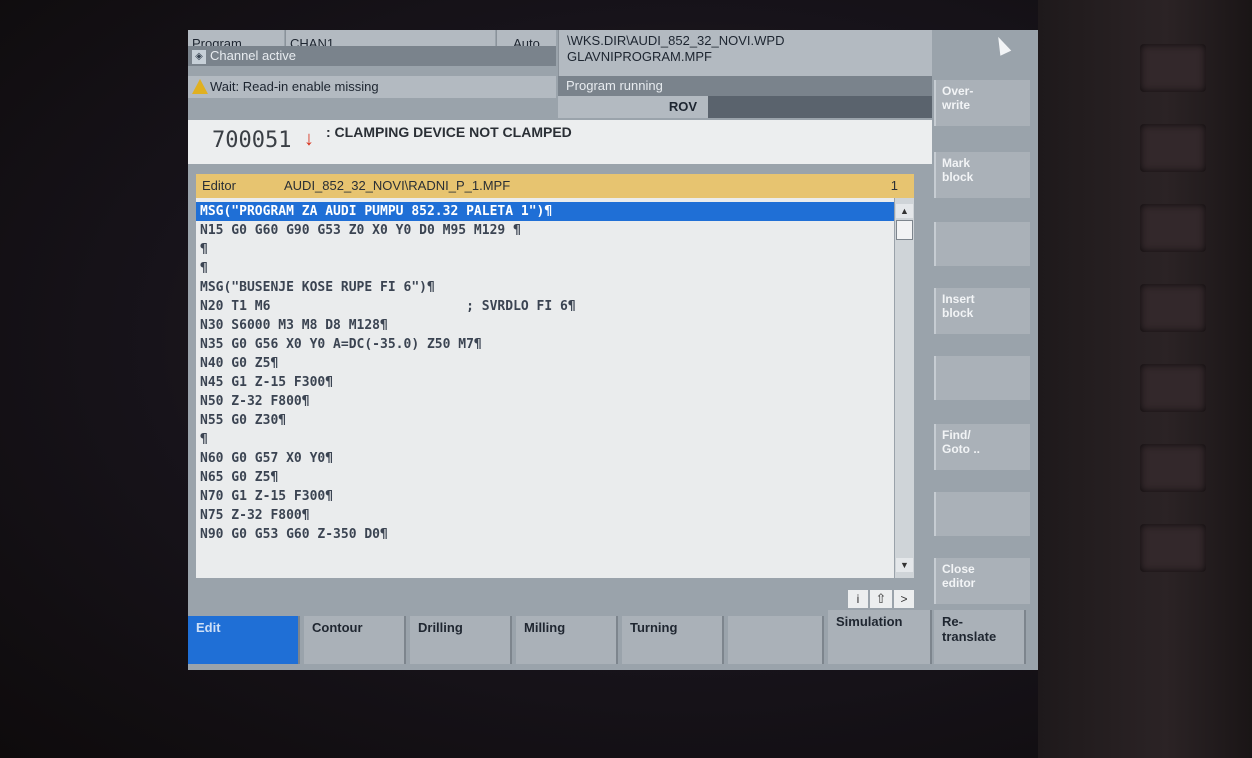 The height and width of the screenshot is (758, 1252). What do you see at coordinates (880, 637) in the screenshot?
I see `softkey-simulation: Simulation` at bounding box center [880, 637].